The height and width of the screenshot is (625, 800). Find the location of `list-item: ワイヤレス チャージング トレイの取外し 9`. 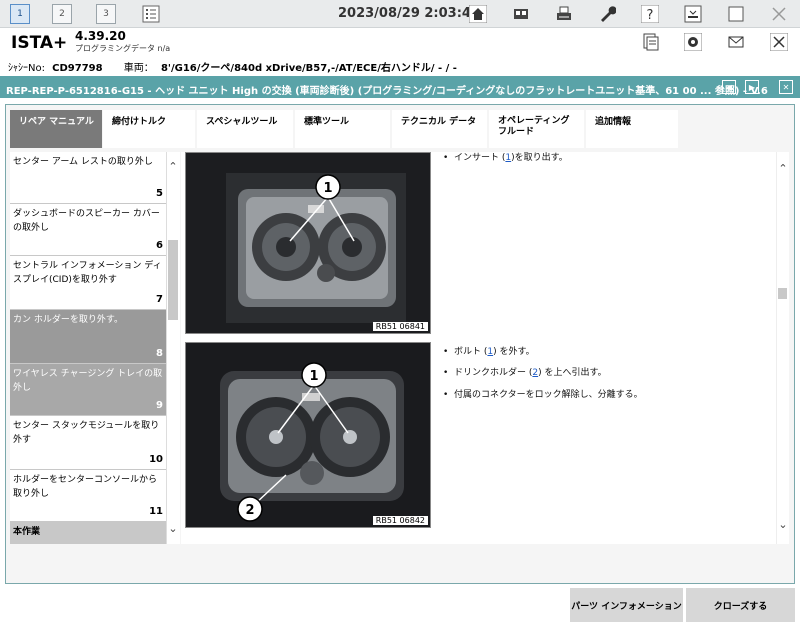

list-item: ワイヤレス チャージング トレイの取外し 9 is located at coordinates (88, 390).